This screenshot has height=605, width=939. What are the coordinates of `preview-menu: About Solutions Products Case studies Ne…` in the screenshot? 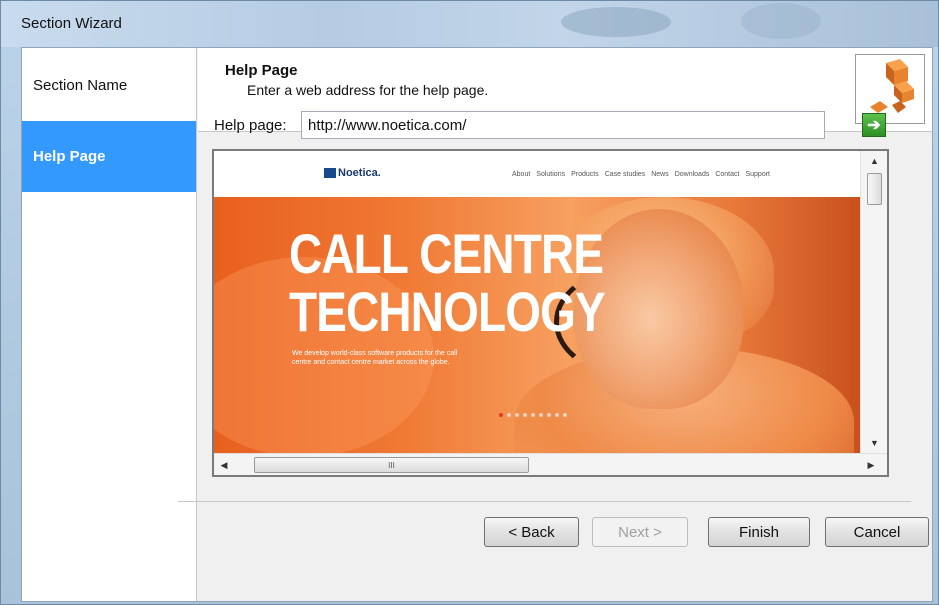 It's located at (641, 174).